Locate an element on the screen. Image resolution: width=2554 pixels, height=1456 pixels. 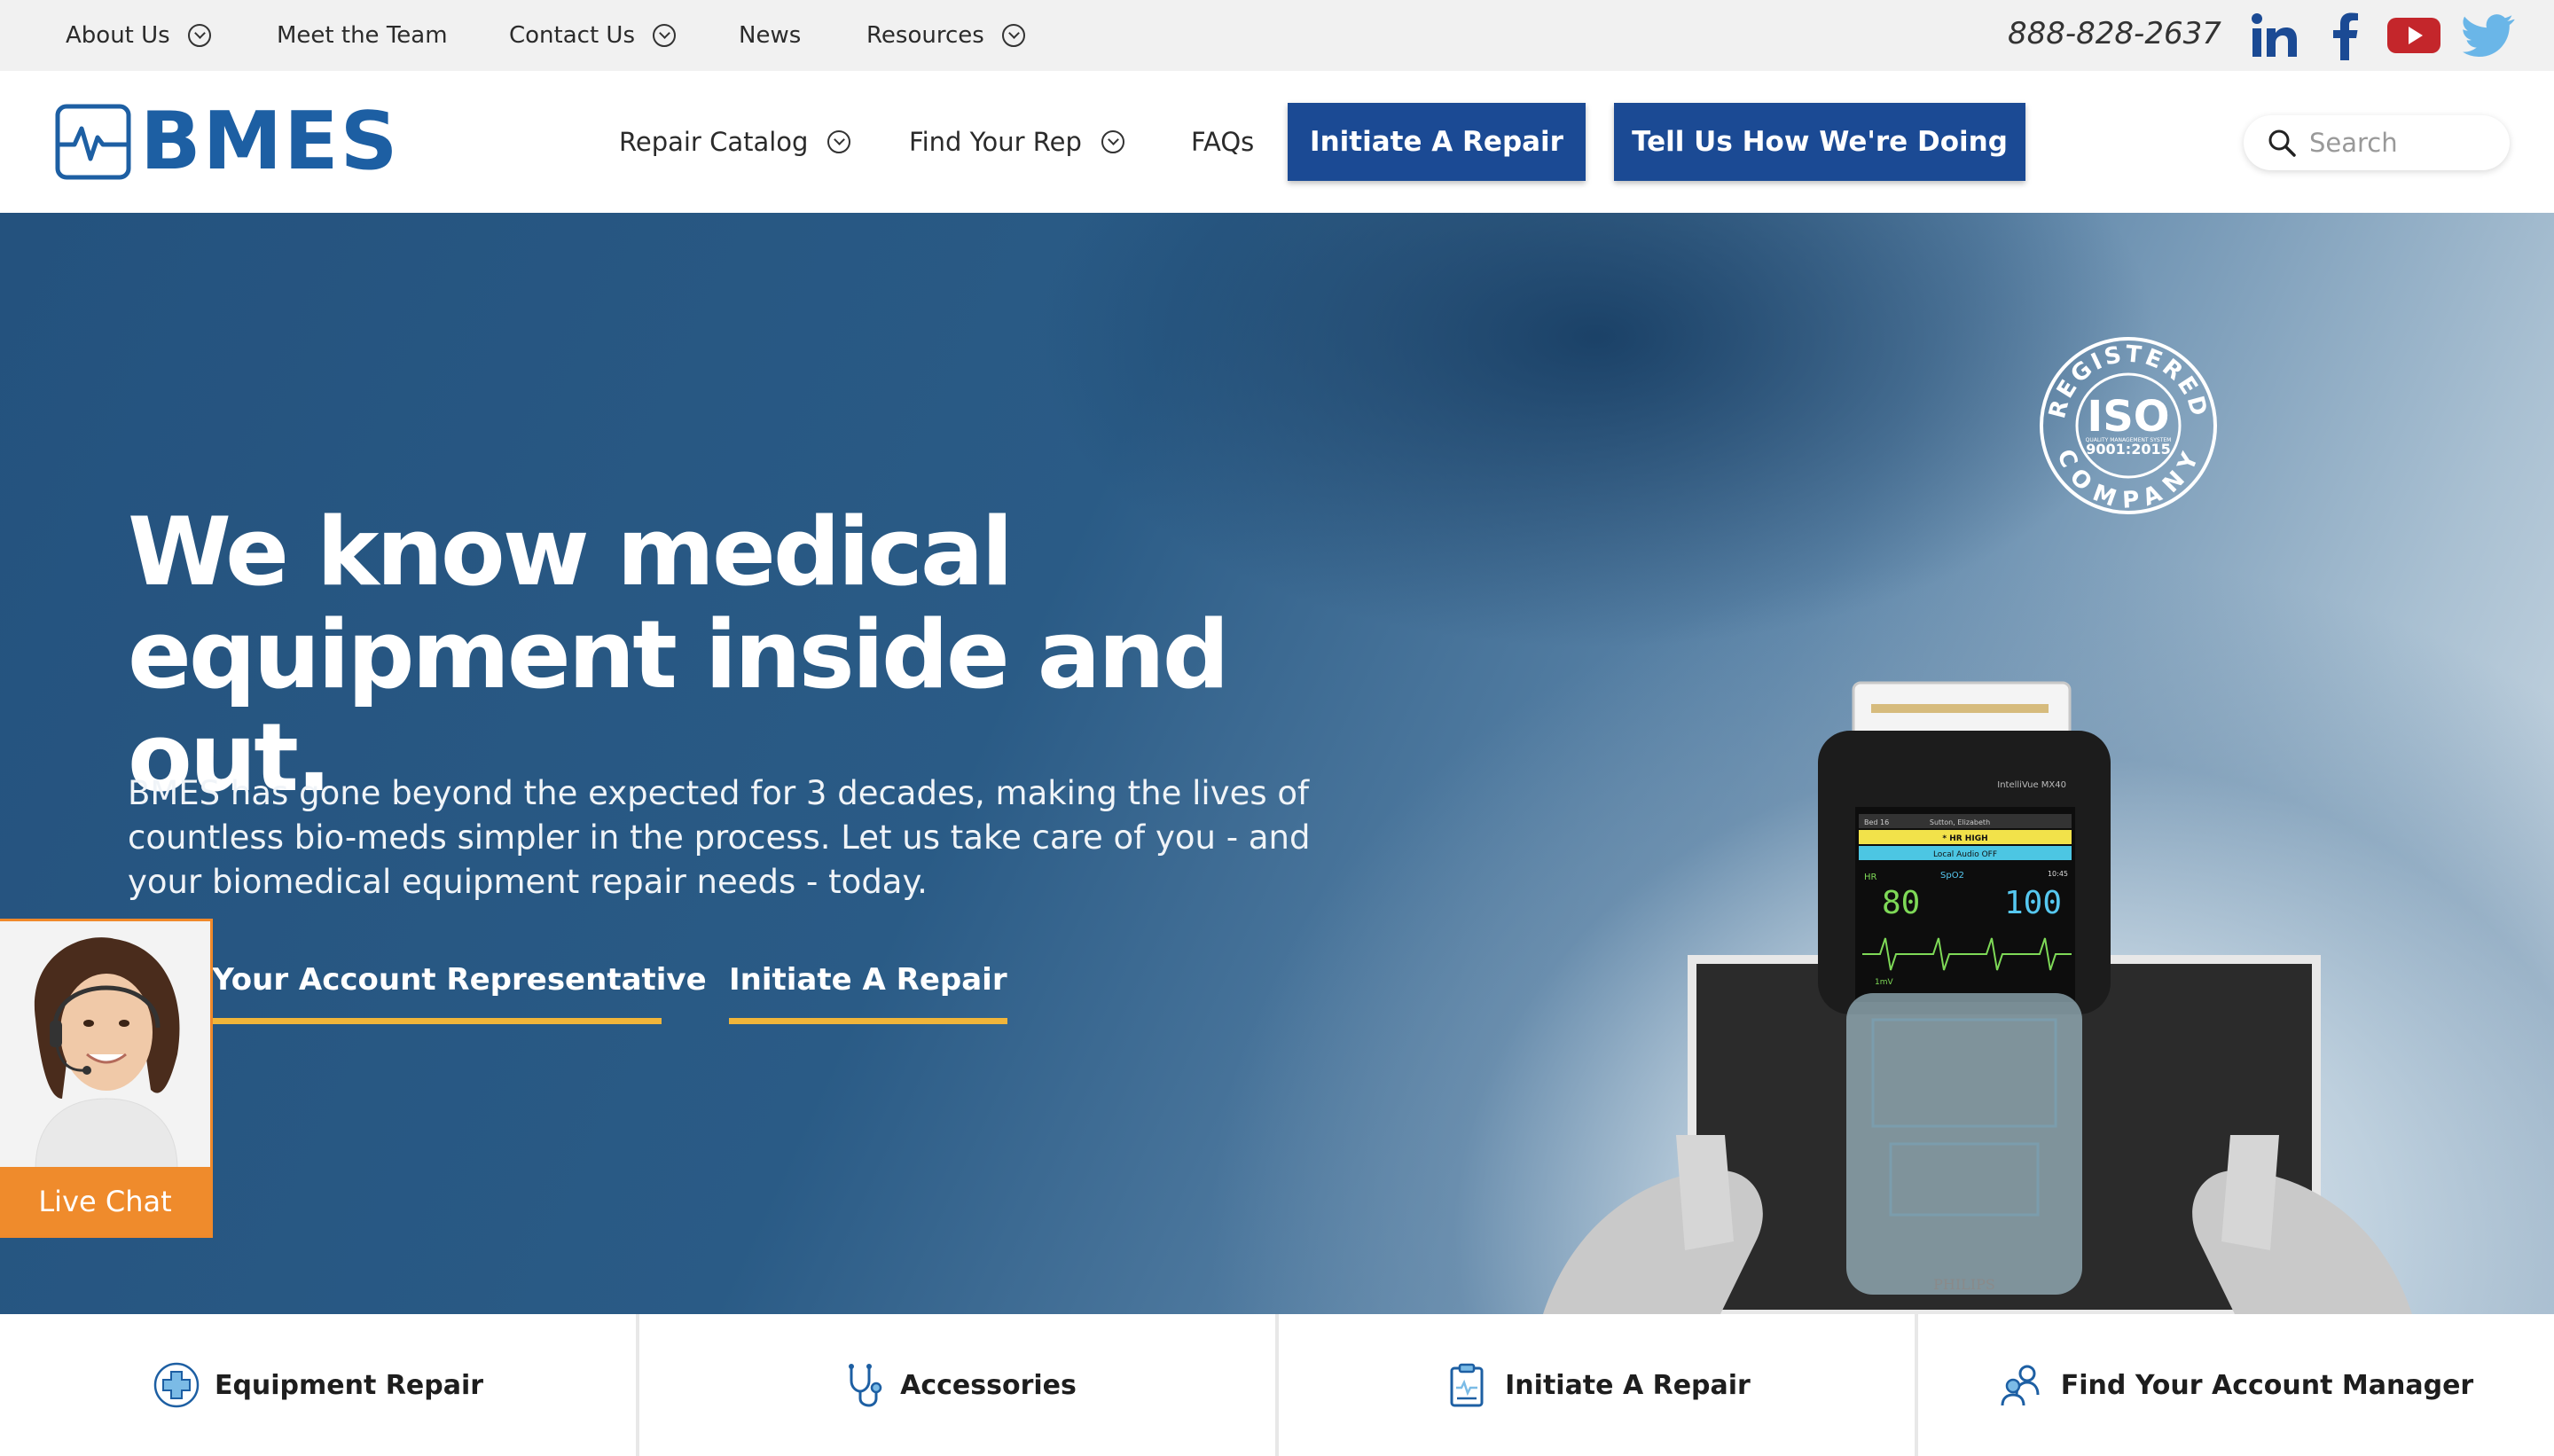
nav-label: FAQs is located at coordinates (1223, 142).